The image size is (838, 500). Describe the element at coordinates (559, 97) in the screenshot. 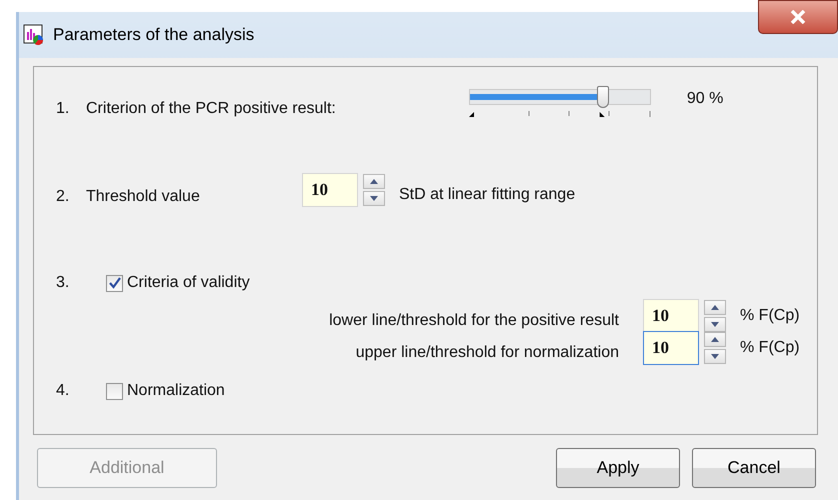

I see `slider-track` at that location.